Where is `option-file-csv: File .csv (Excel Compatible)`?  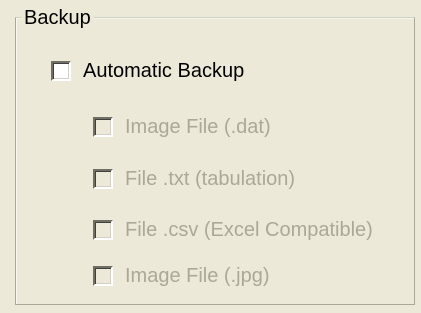
option-file-csv: File .csv (Excel Compatible) is located at coordinates (233, 230).